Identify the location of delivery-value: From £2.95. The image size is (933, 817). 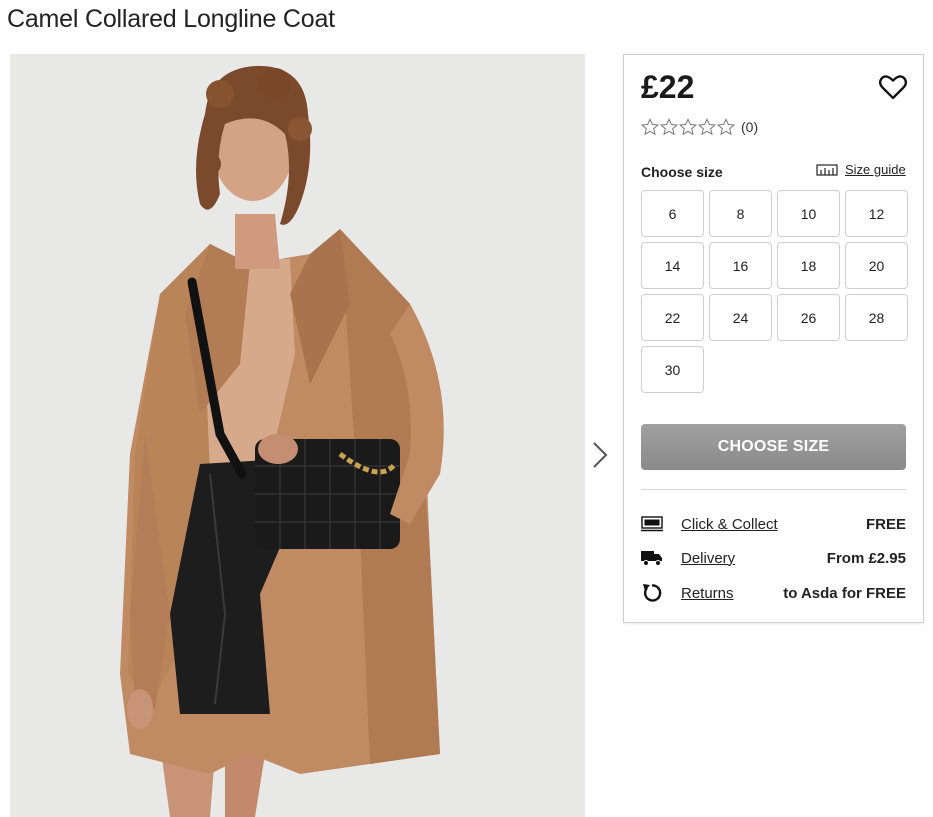
(866, 558).